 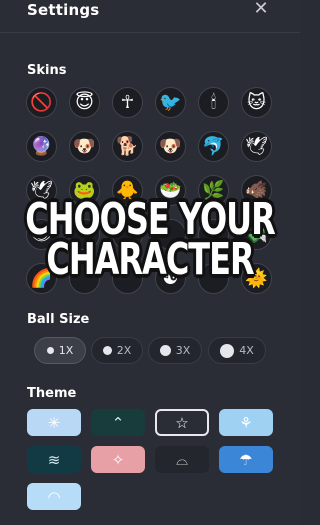 What do you see at coordinates (170, 234) in the screenshot?
I see `skin-hidden-3-icon` at bounding box center [170, 234].